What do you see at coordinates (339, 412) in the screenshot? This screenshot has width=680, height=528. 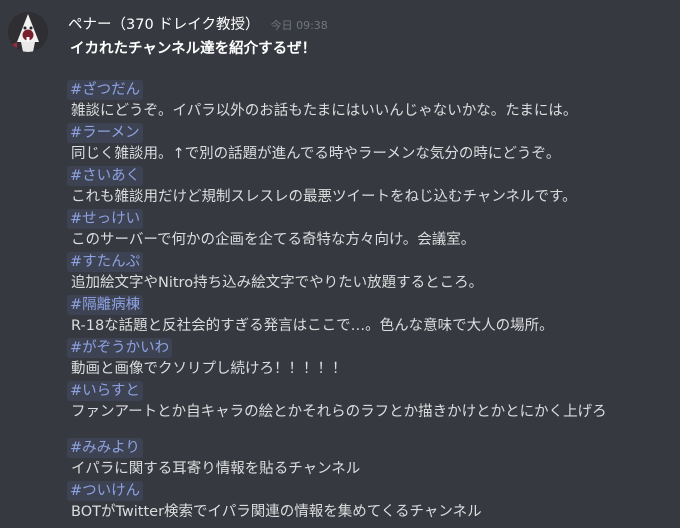 I see `channel-description: ファンアートとか自キャラの絵とかそれらのラフとか描きかけとかとにかく上げろ` at bounding box center [339, 412].